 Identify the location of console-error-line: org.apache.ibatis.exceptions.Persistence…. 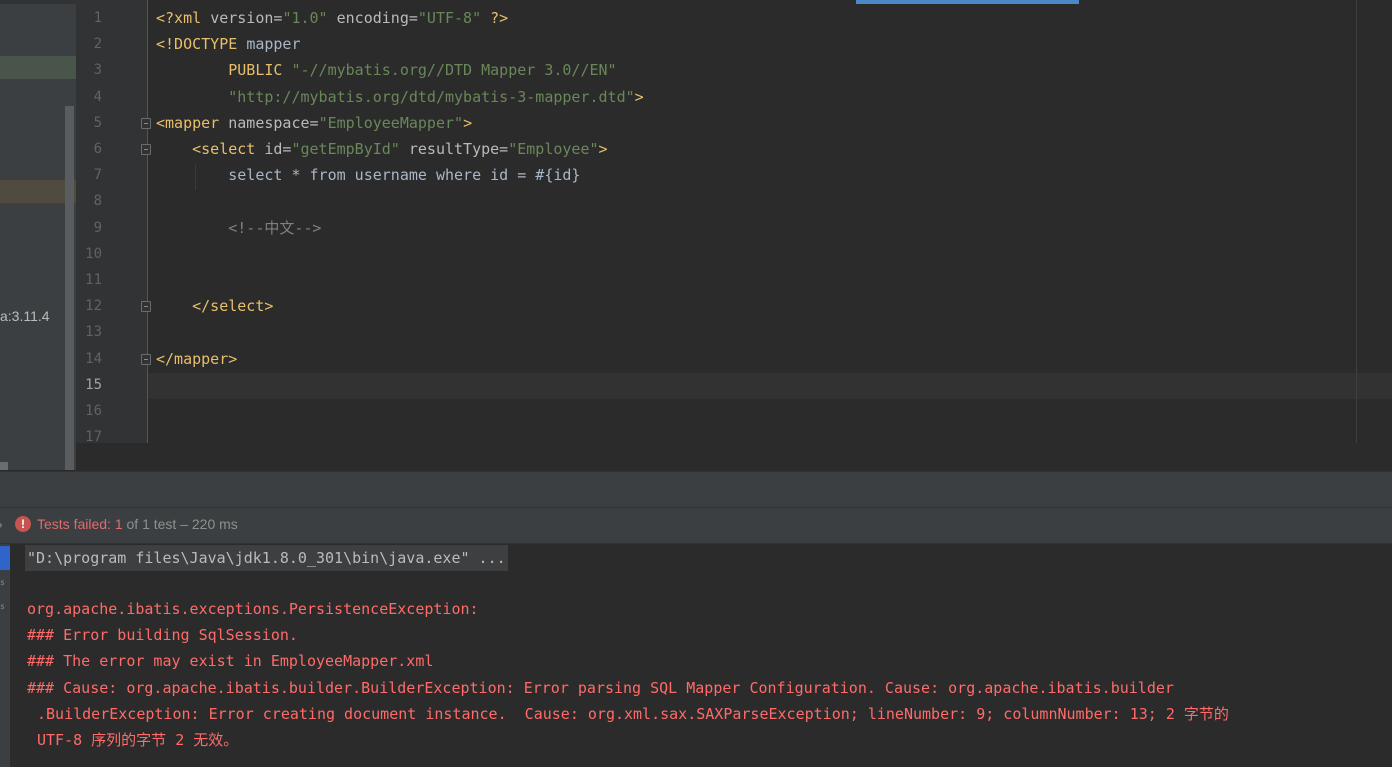
(257, 609).